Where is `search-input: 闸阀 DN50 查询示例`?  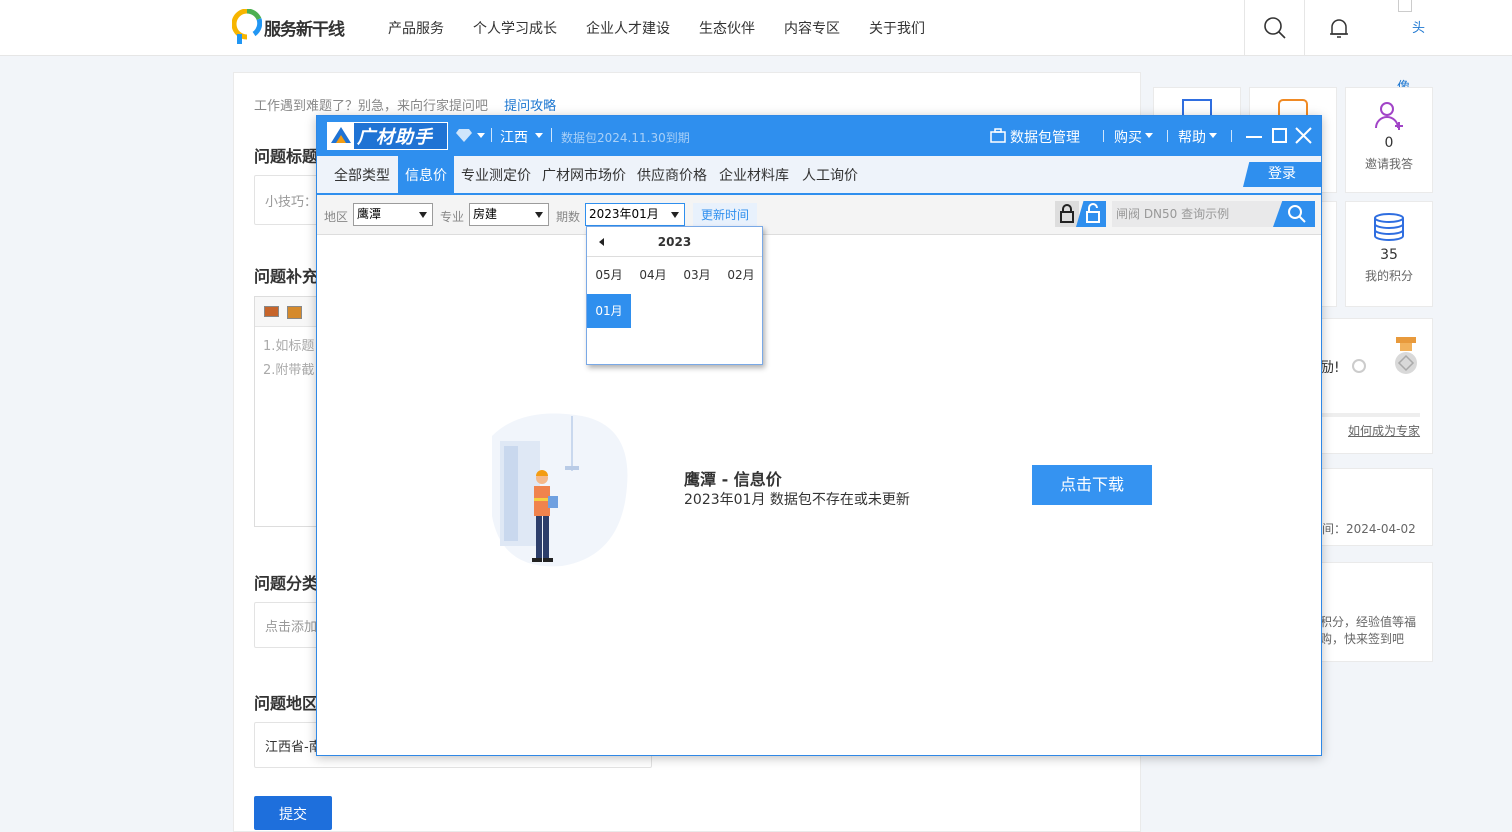
search-input: 闸阀 DN50 查询示例 is located at coordinates (1207, 214).